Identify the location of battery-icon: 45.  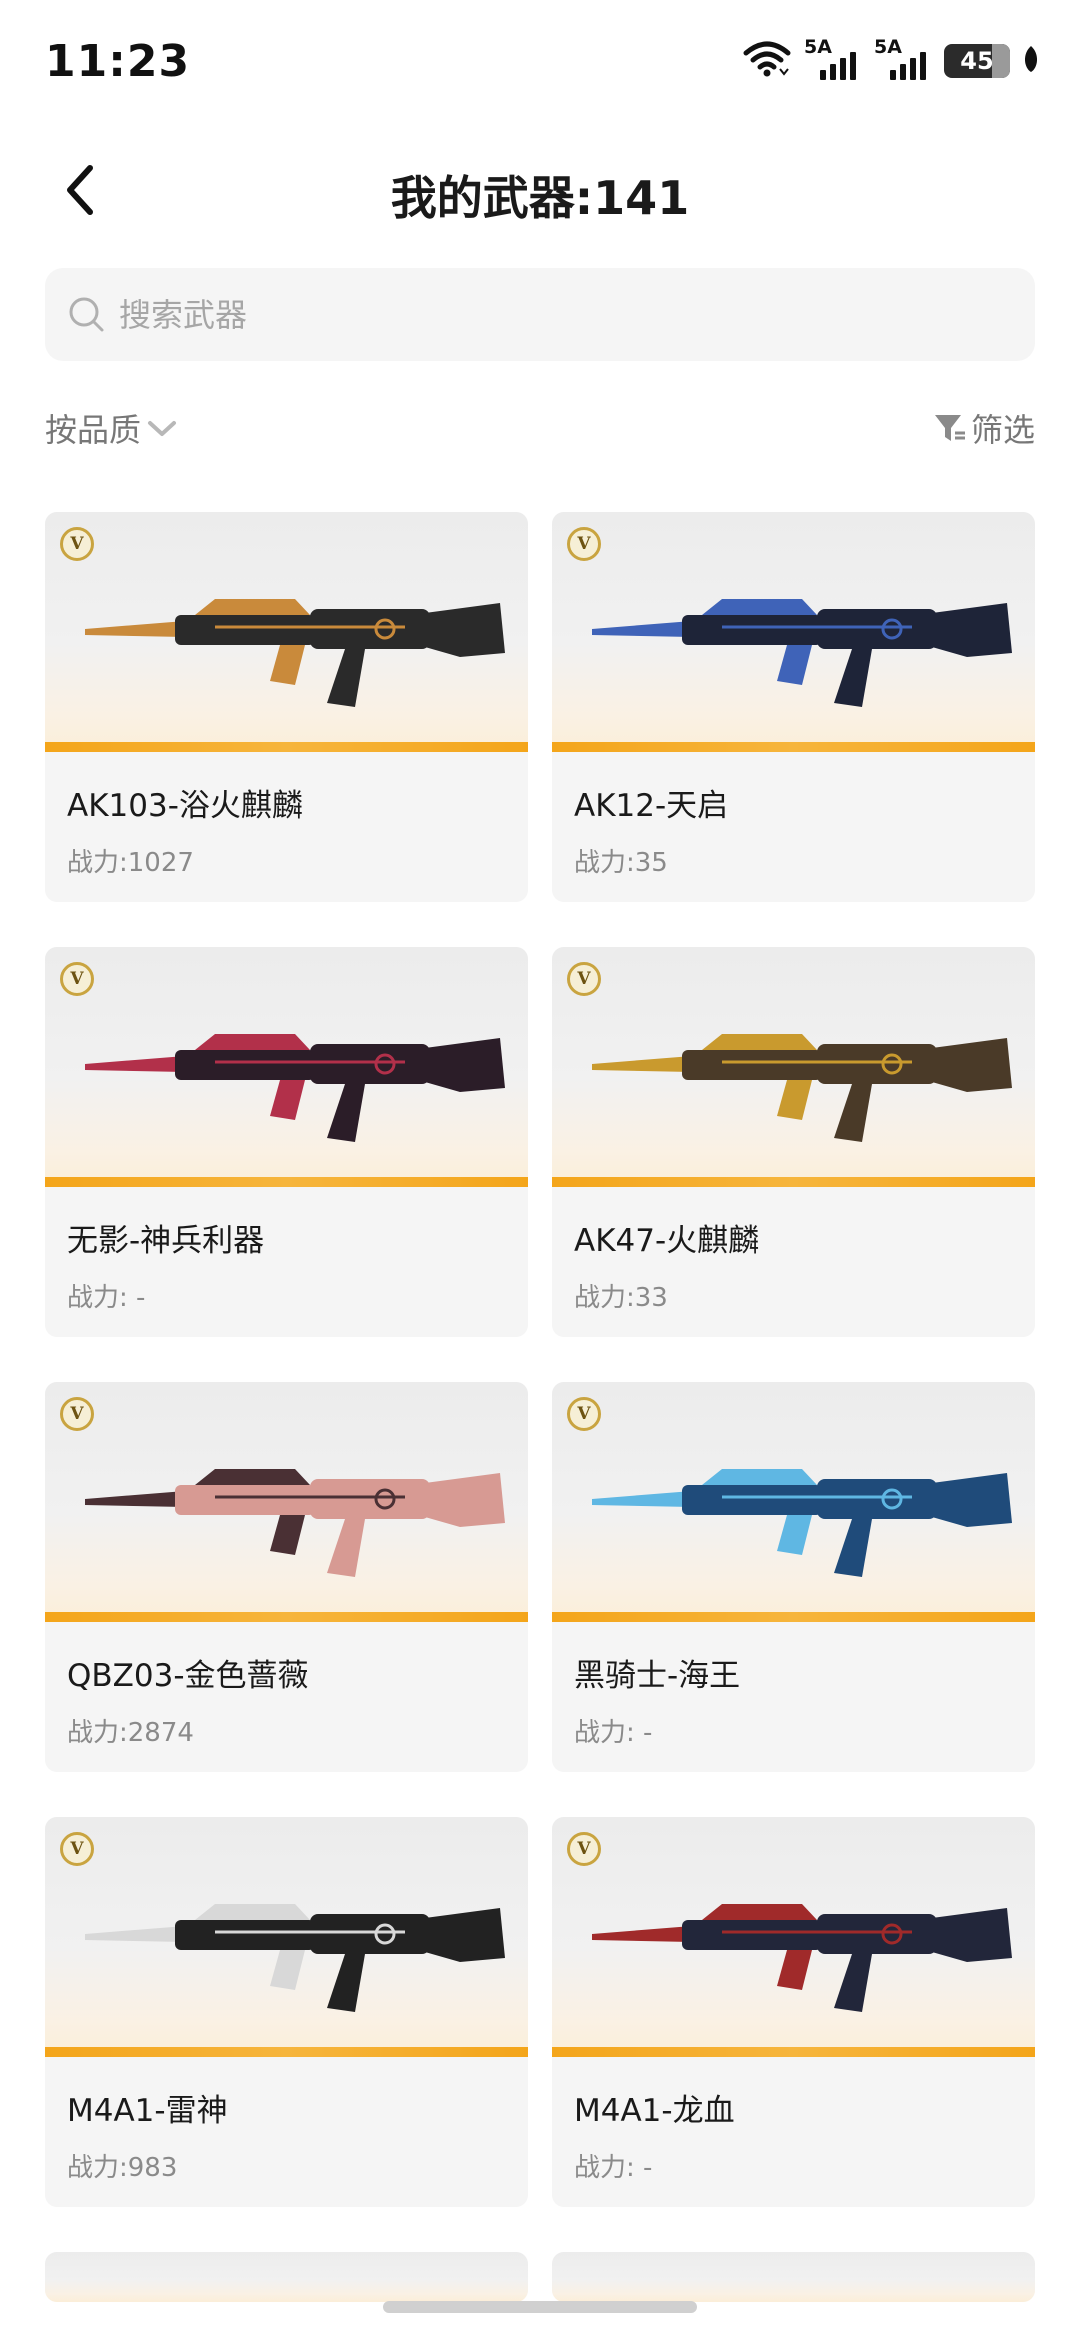
(977, 61).